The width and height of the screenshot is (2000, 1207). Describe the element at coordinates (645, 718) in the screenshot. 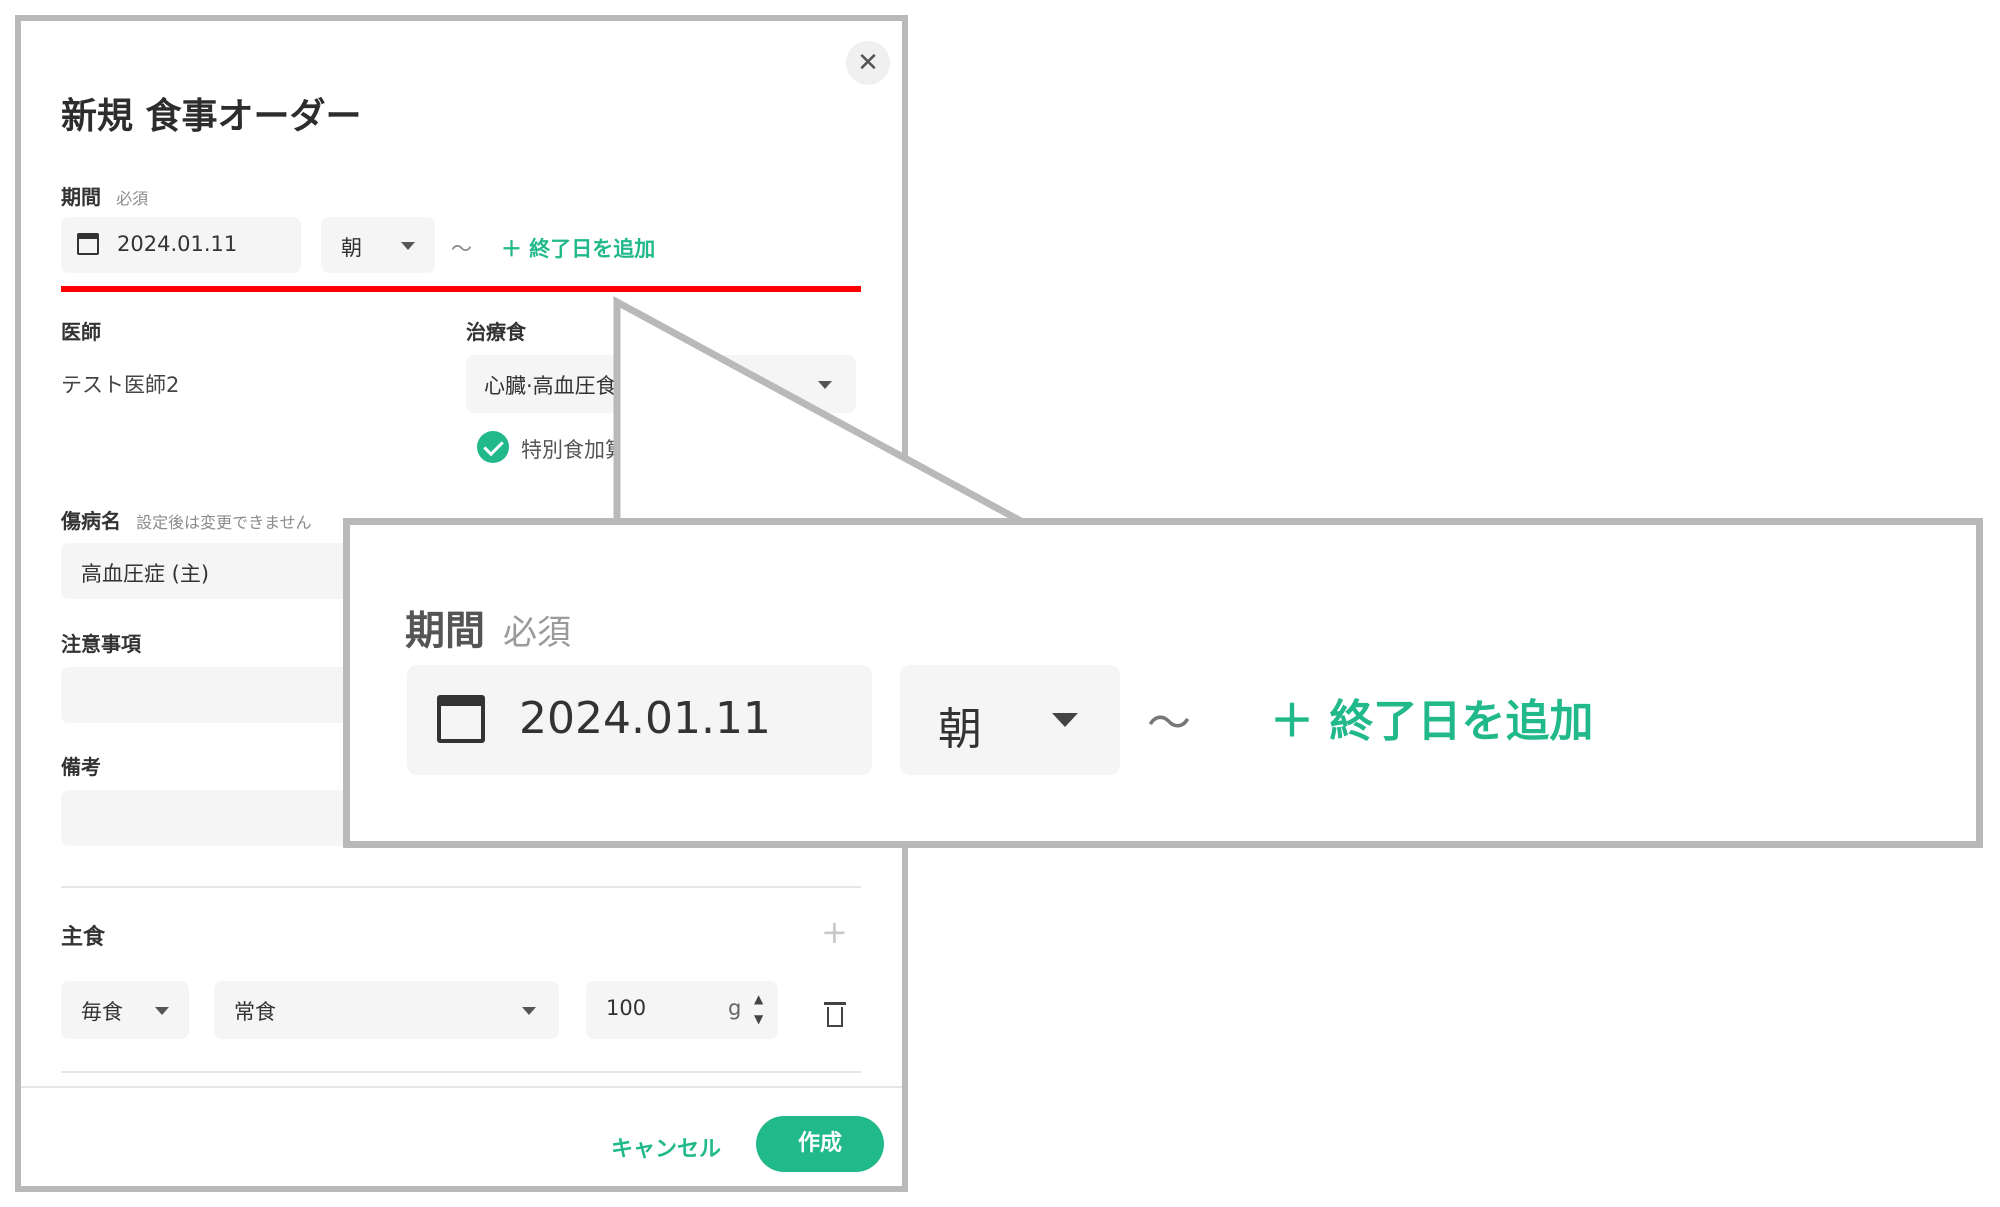

I see `callout-start-date-value: 2024.01.11` at that location.